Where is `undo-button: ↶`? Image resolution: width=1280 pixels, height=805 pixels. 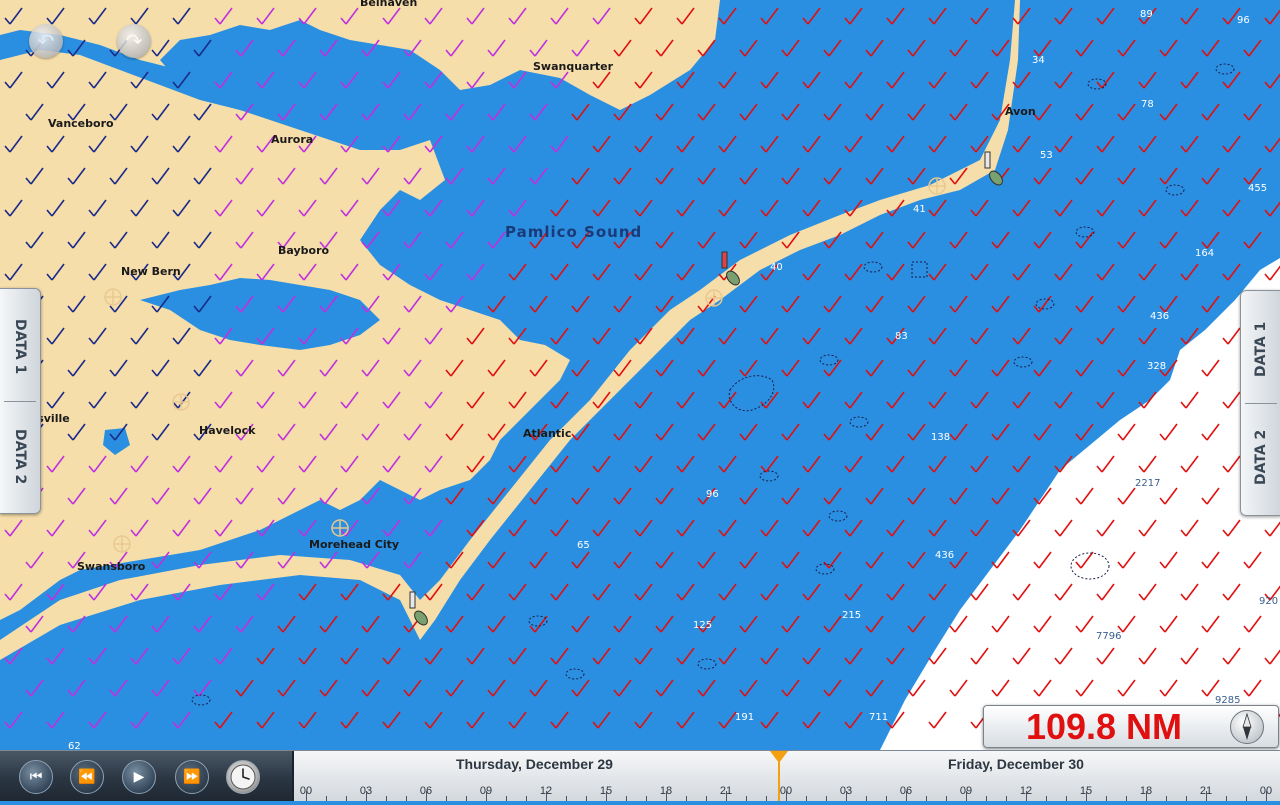 undo-button: ↶ is located at coordinates (46, 41).